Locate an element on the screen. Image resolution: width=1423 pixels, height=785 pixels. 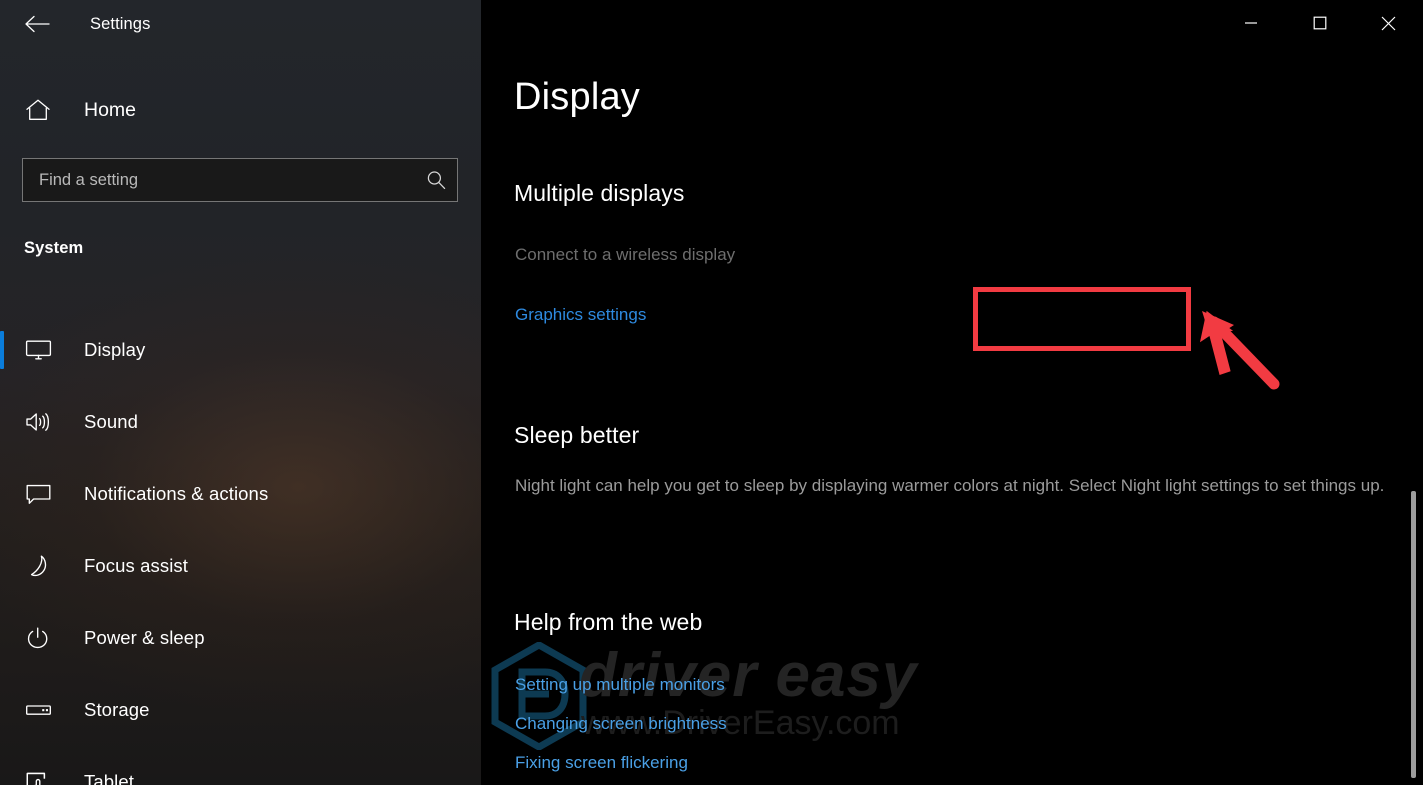
section-heading-help-from-the-web: Help from the web is located at coordinates (608, 622).